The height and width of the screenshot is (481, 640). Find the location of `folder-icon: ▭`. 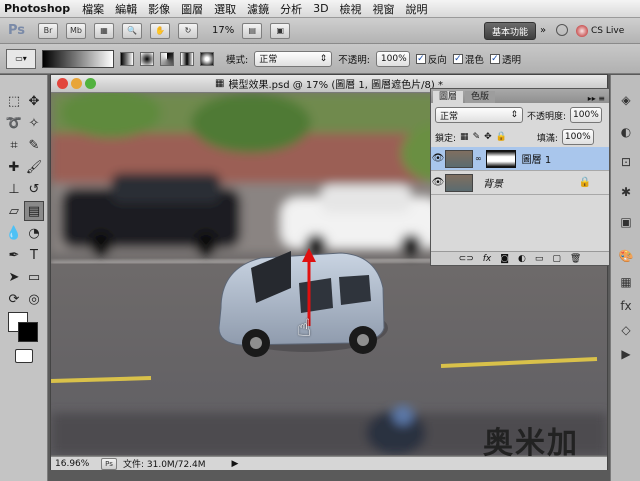

folder-icon: ▭ is located at coordinates (539, 259).